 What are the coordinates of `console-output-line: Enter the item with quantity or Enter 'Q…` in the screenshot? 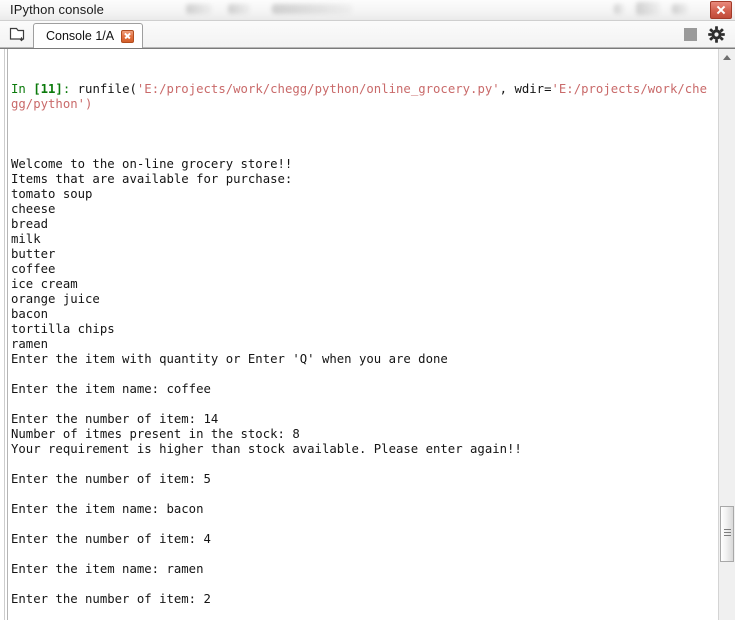 It's located at (229, 359).